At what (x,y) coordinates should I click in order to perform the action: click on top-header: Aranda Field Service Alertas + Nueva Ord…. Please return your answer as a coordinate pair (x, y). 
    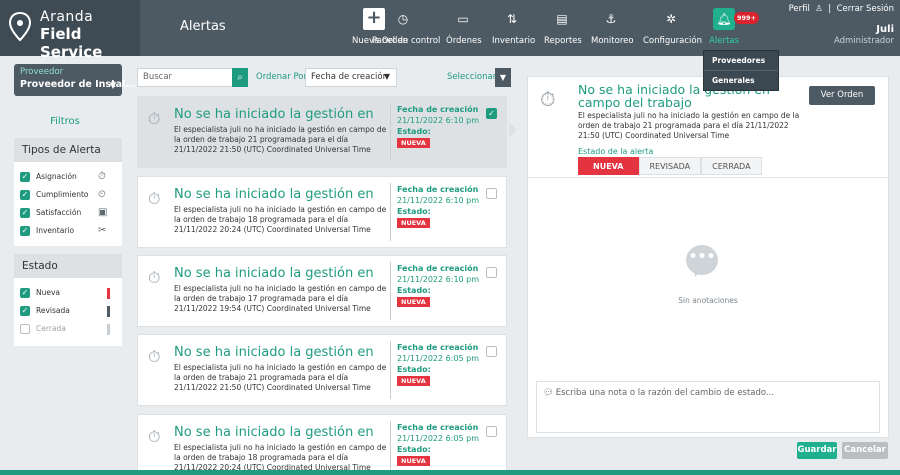
    Looking at the image, I should click on (450, 30).